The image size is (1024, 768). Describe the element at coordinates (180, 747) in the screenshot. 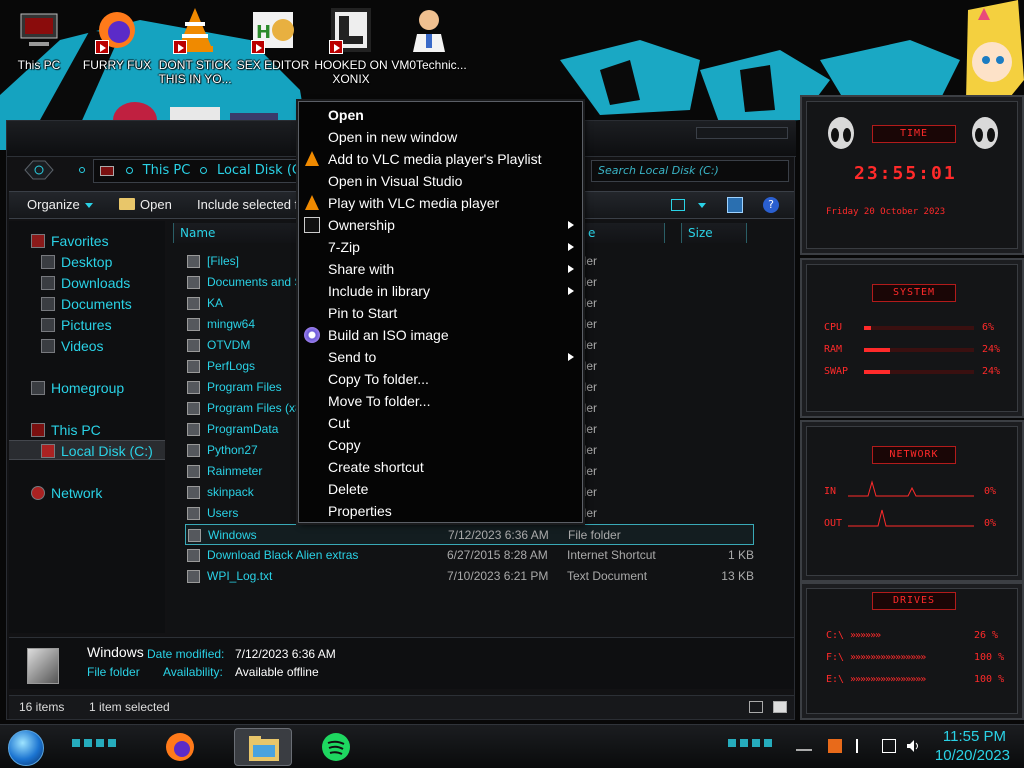

I see `taskbar-firefox` at that location.